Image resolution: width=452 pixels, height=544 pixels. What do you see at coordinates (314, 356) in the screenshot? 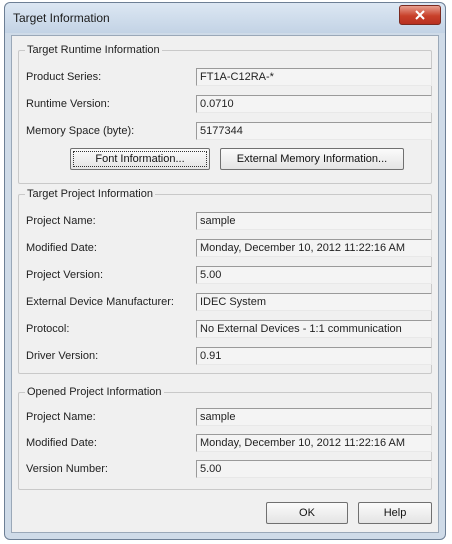
I see `driver-version-field: 0.91` at bounding box center [314, 356].